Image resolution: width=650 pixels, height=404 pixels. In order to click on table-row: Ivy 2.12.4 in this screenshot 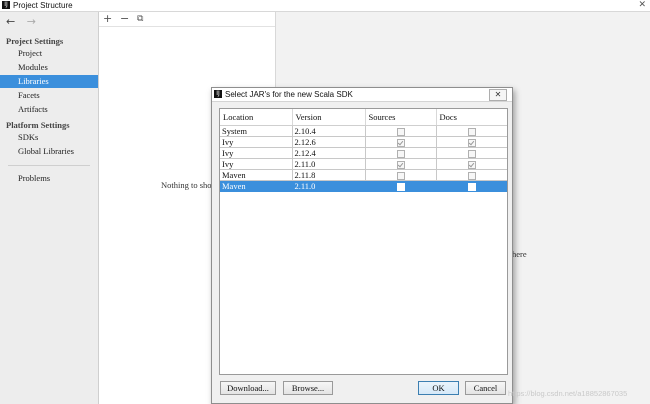, I will do `click(363, 153)`.